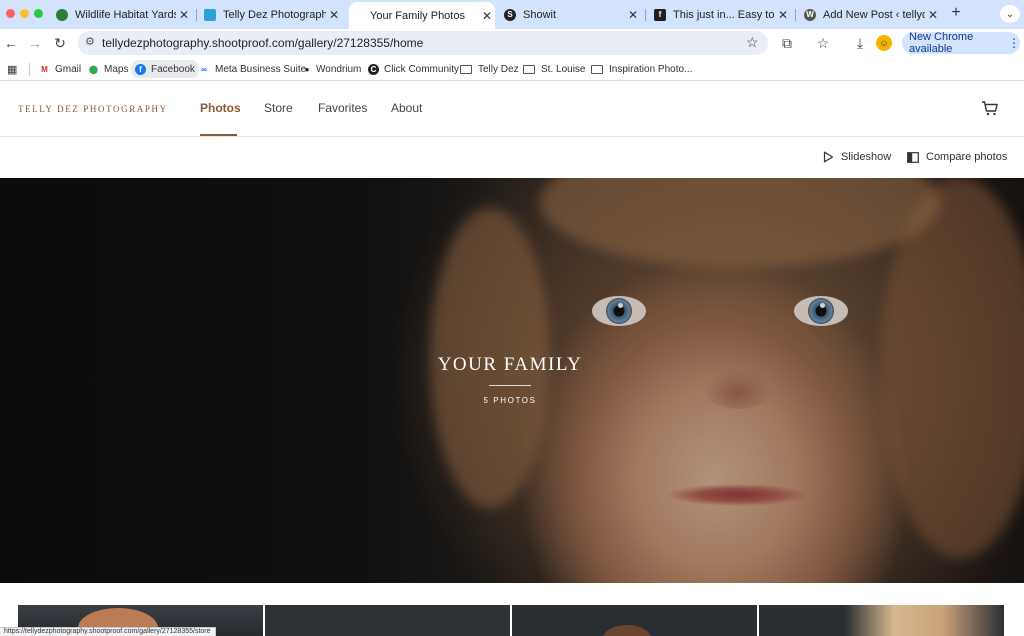 Image resolution: width=1024 pixels, height=636 pixels. What do you see at coordinates (510, 364) in the screenshot?
I see `gallery-title: YOUR FAMILY` at bounding box center [510, 364].